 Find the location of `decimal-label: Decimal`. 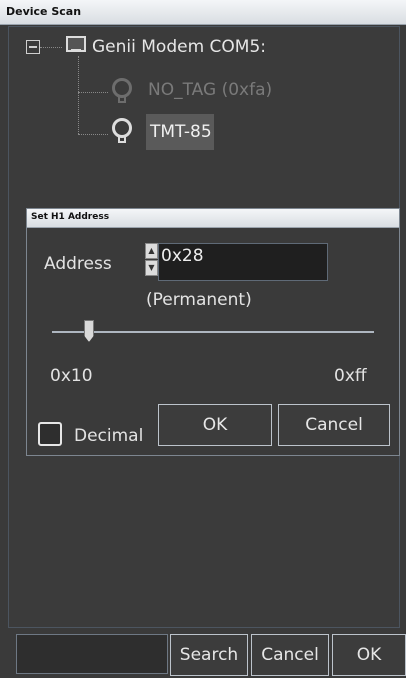

decimal-label: Decimal is located at coordinates (109, 436).